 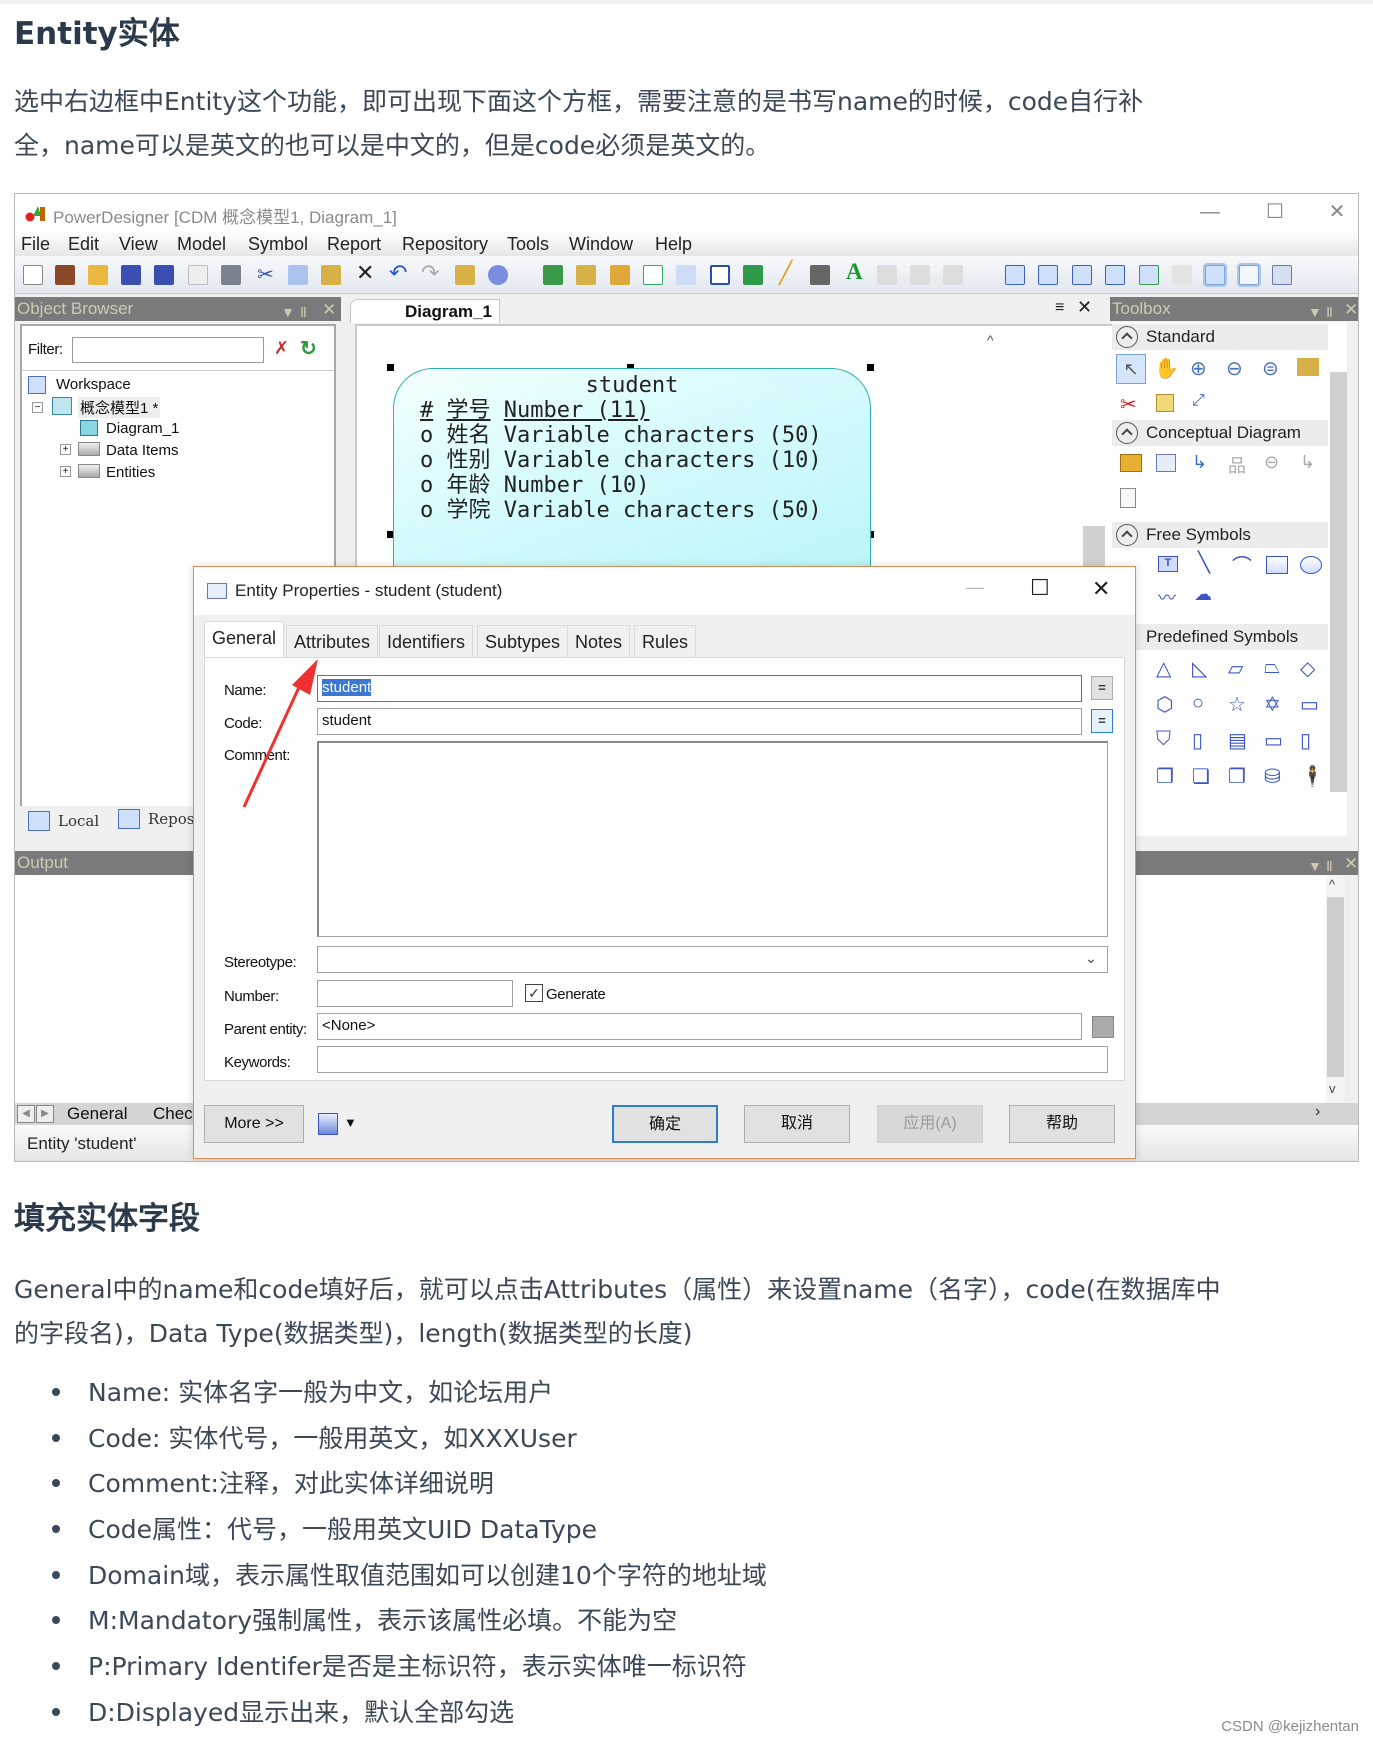 What do you see at coordinates (1210, 212) in the screenshot?
I see `minimize-button: —` at bounding box center [1210, 212].